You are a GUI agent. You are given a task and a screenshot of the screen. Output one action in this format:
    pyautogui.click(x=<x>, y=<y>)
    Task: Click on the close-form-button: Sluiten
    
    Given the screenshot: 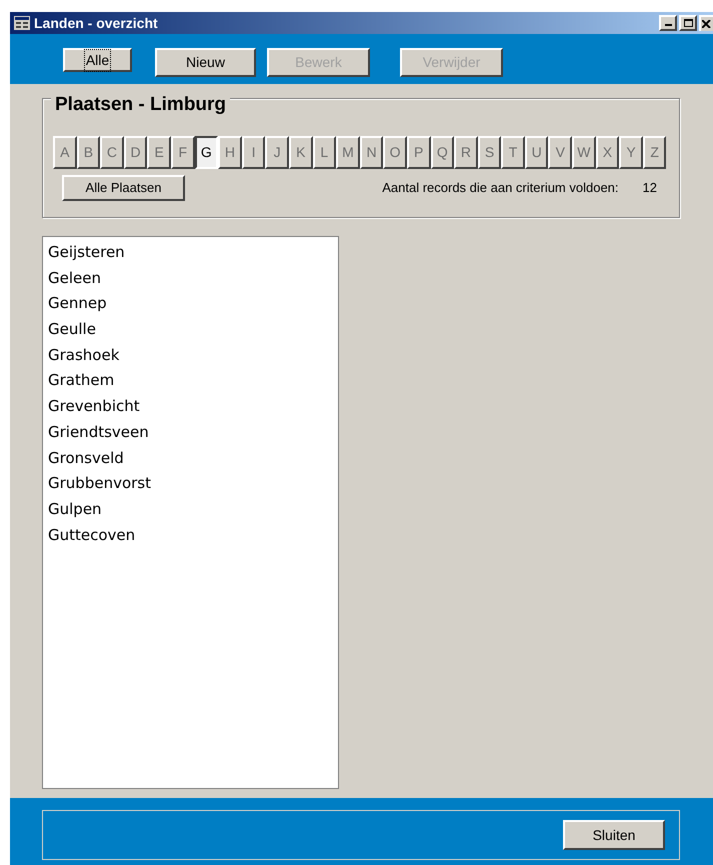 What is the action you would take?
    pyautogui.click(x=614, y=835)
    